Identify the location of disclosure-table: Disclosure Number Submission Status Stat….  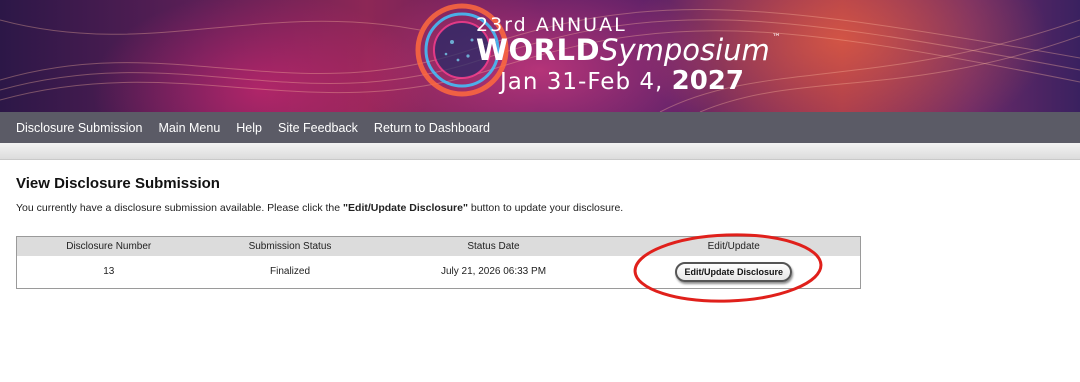
(438, 262).